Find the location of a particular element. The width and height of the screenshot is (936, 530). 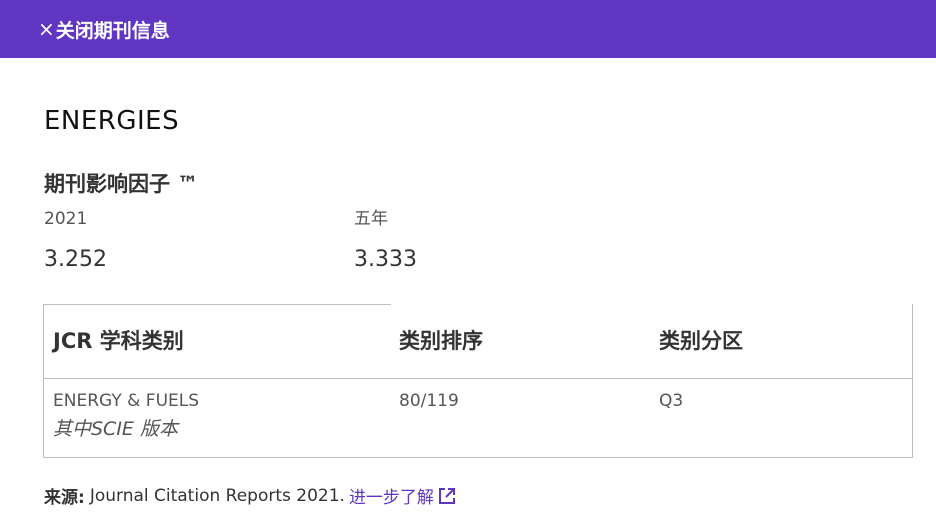

table-top-border is located at coordinates (217, 304).